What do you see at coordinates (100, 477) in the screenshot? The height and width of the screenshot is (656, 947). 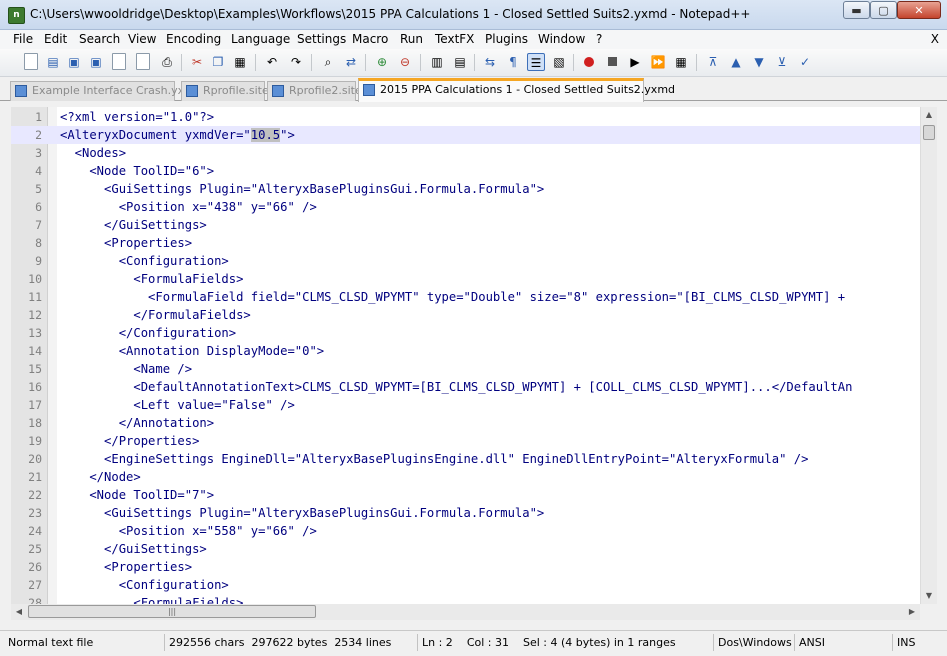 I see `line-text: </Node>` at bounding box center [100, 477].